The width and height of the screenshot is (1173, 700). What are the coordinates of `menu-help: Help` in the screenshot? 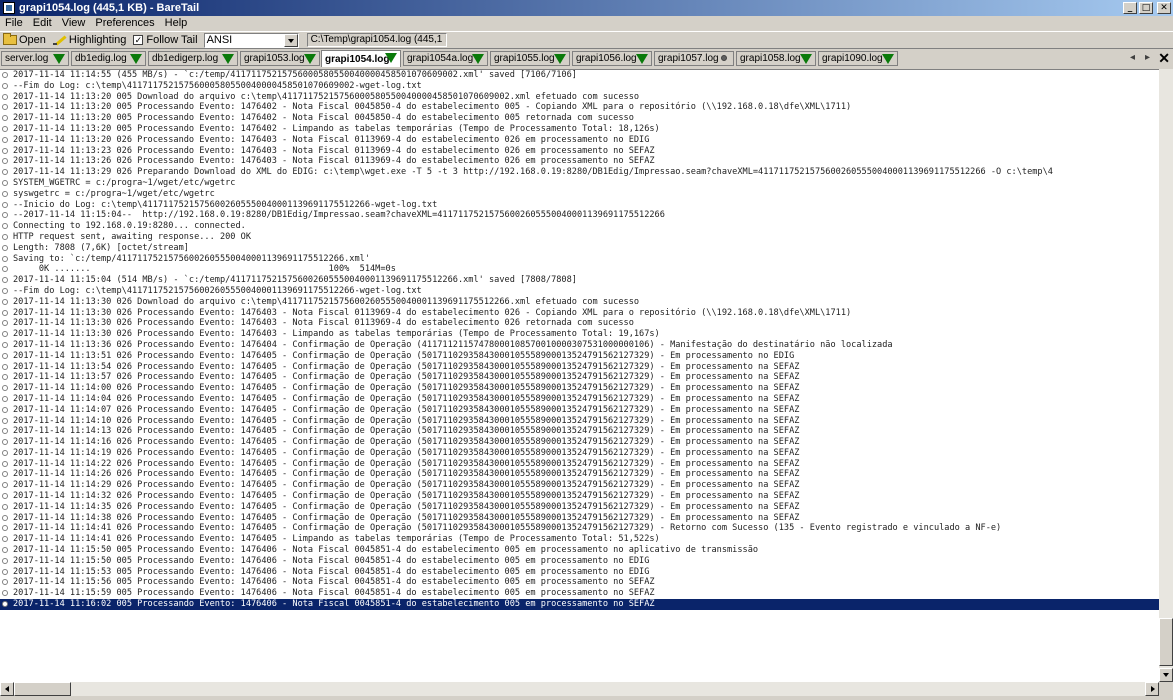 It's located at (176, 23).